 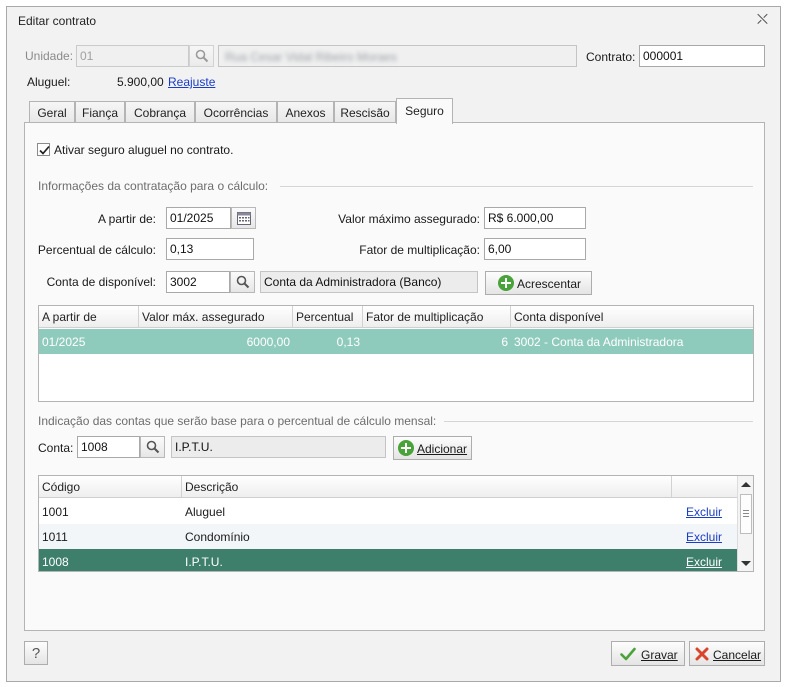 I want to click on conta-disponivel-description: Conta da Administradora (Banco), so click(x=369, y=282).